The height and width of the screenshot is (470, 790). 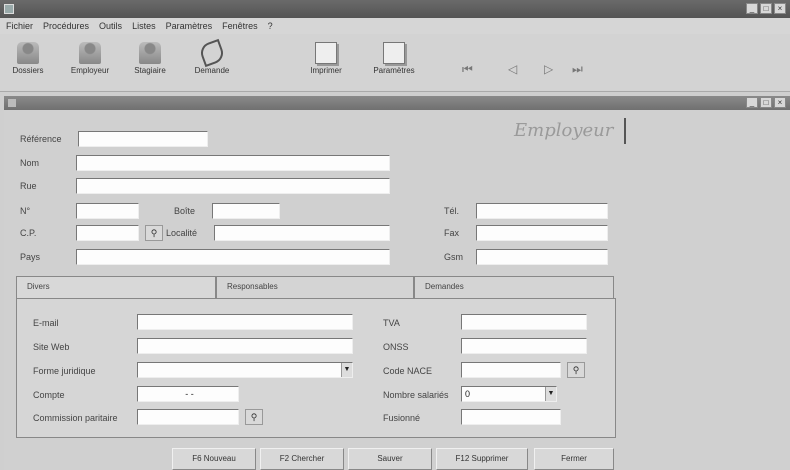 What do you see at coordinates (326, 53) in the screenshot?
I see `print-icon` at bounding box center [326, 53].